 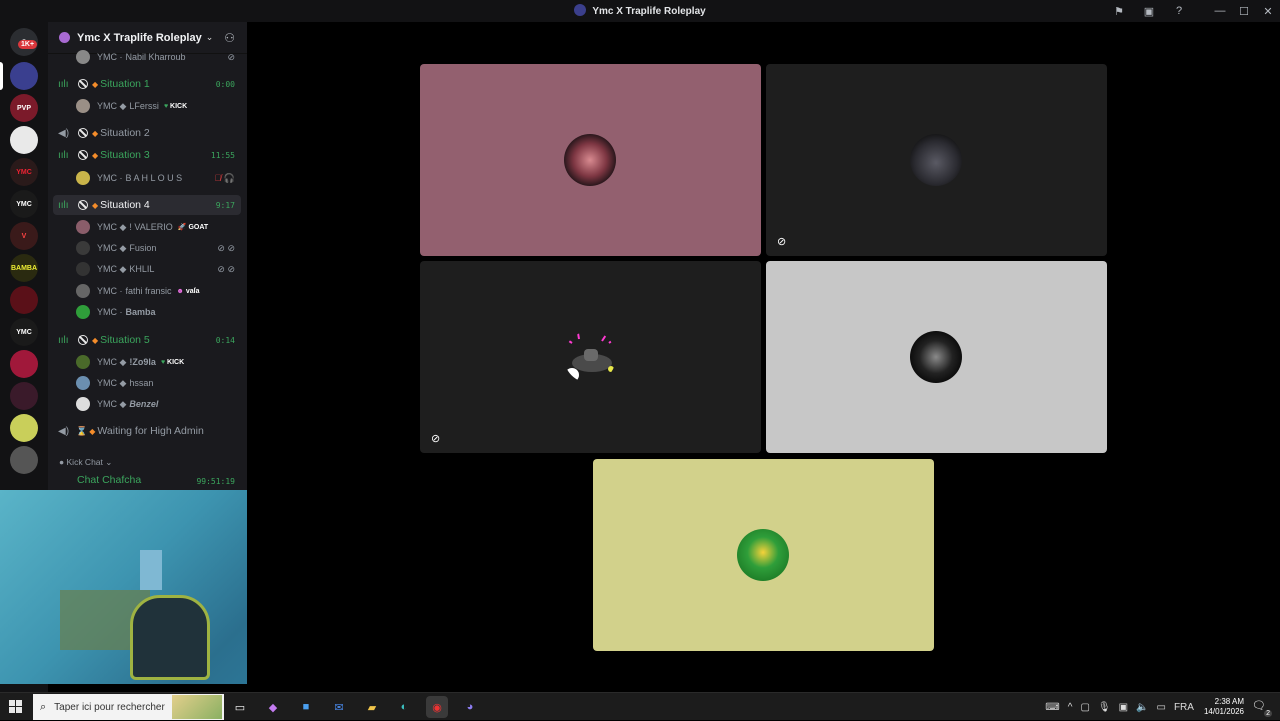 What do you see at coordinates (24, 268) in the screenshot?
I see `server-icon-bamba: BAMBA` at bounding box center [24, 268].